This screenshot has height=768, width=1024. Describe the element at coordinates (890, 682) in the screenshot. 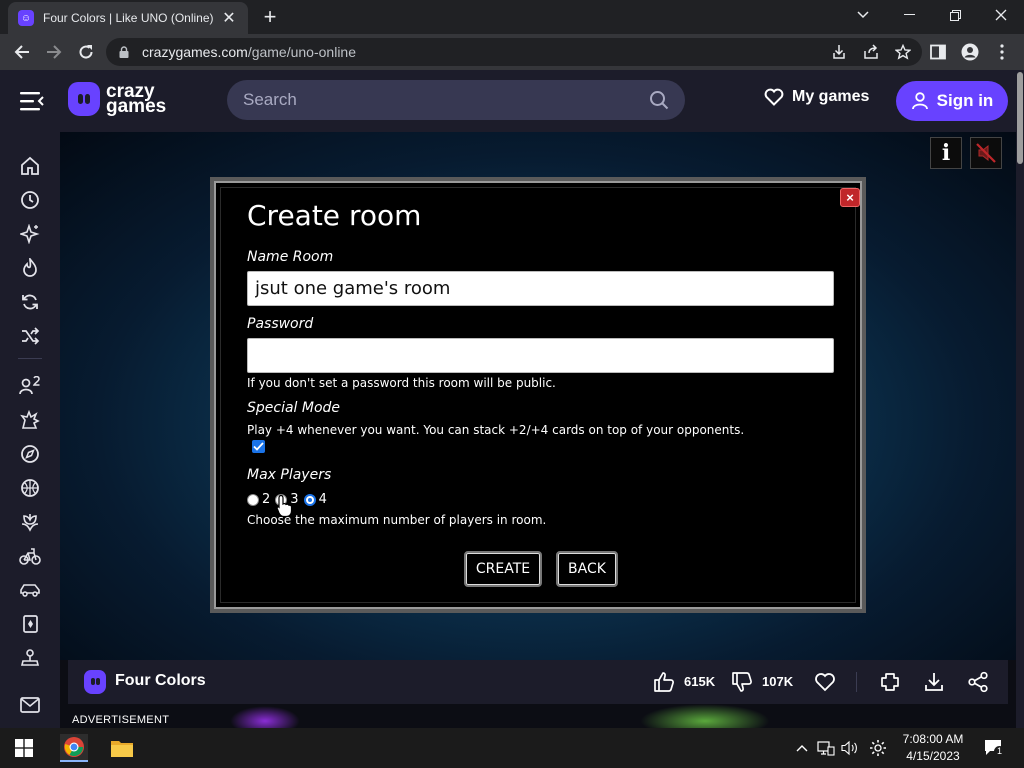

I see `fullscreen-icon` at that location.